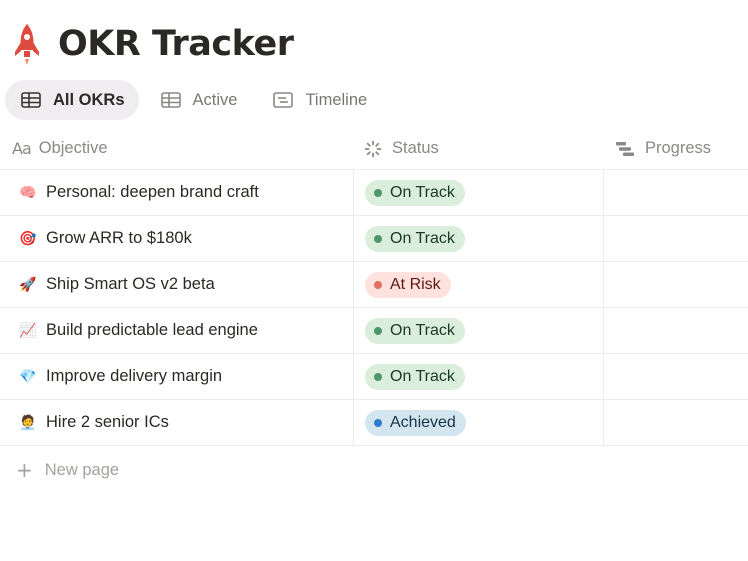  I want to click on table-header: Aa Objective Status Progress, so click(374, 149).